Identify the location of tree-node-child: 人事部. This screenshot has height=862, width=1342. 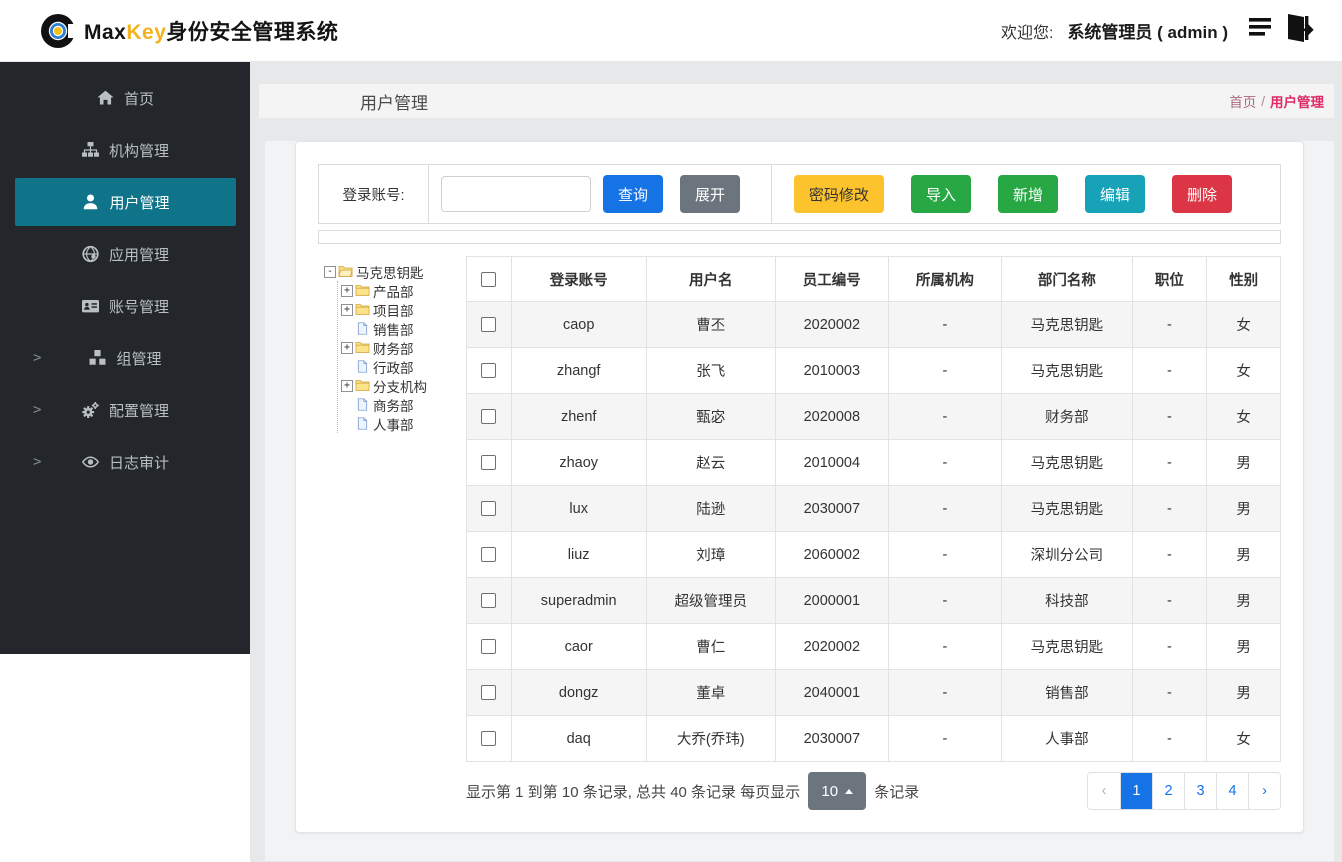
(403, 423).